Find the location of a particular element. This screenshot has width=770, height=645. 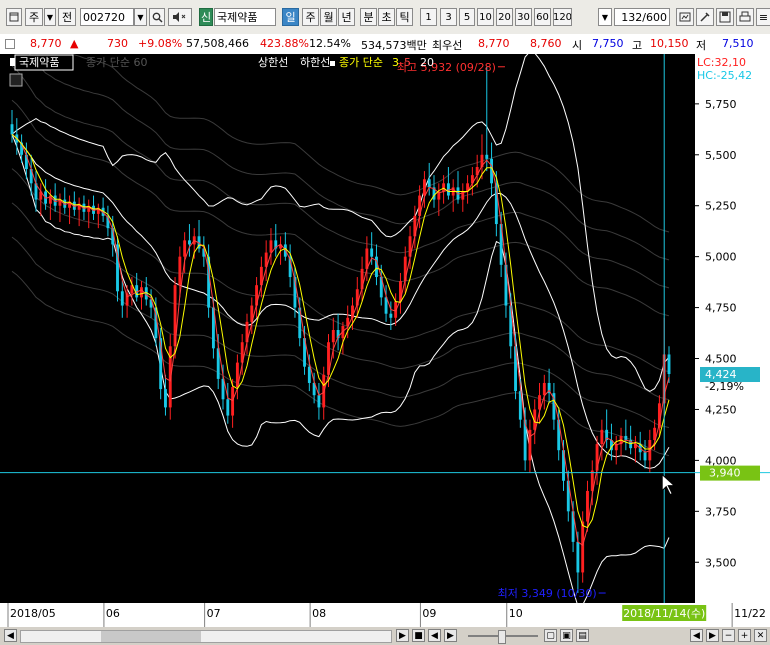

play-icon: ▶ is located at coordinates (402, 635).